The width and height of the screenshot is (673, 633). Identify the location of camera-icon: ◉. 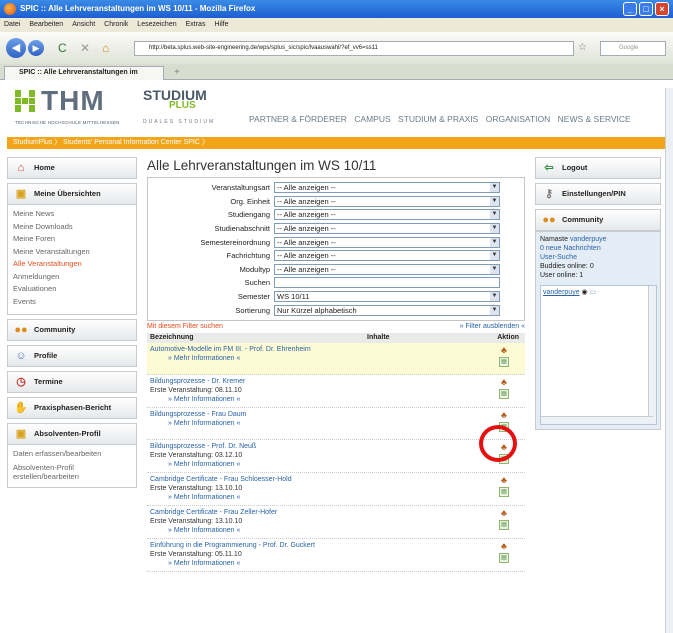
(585, 292).